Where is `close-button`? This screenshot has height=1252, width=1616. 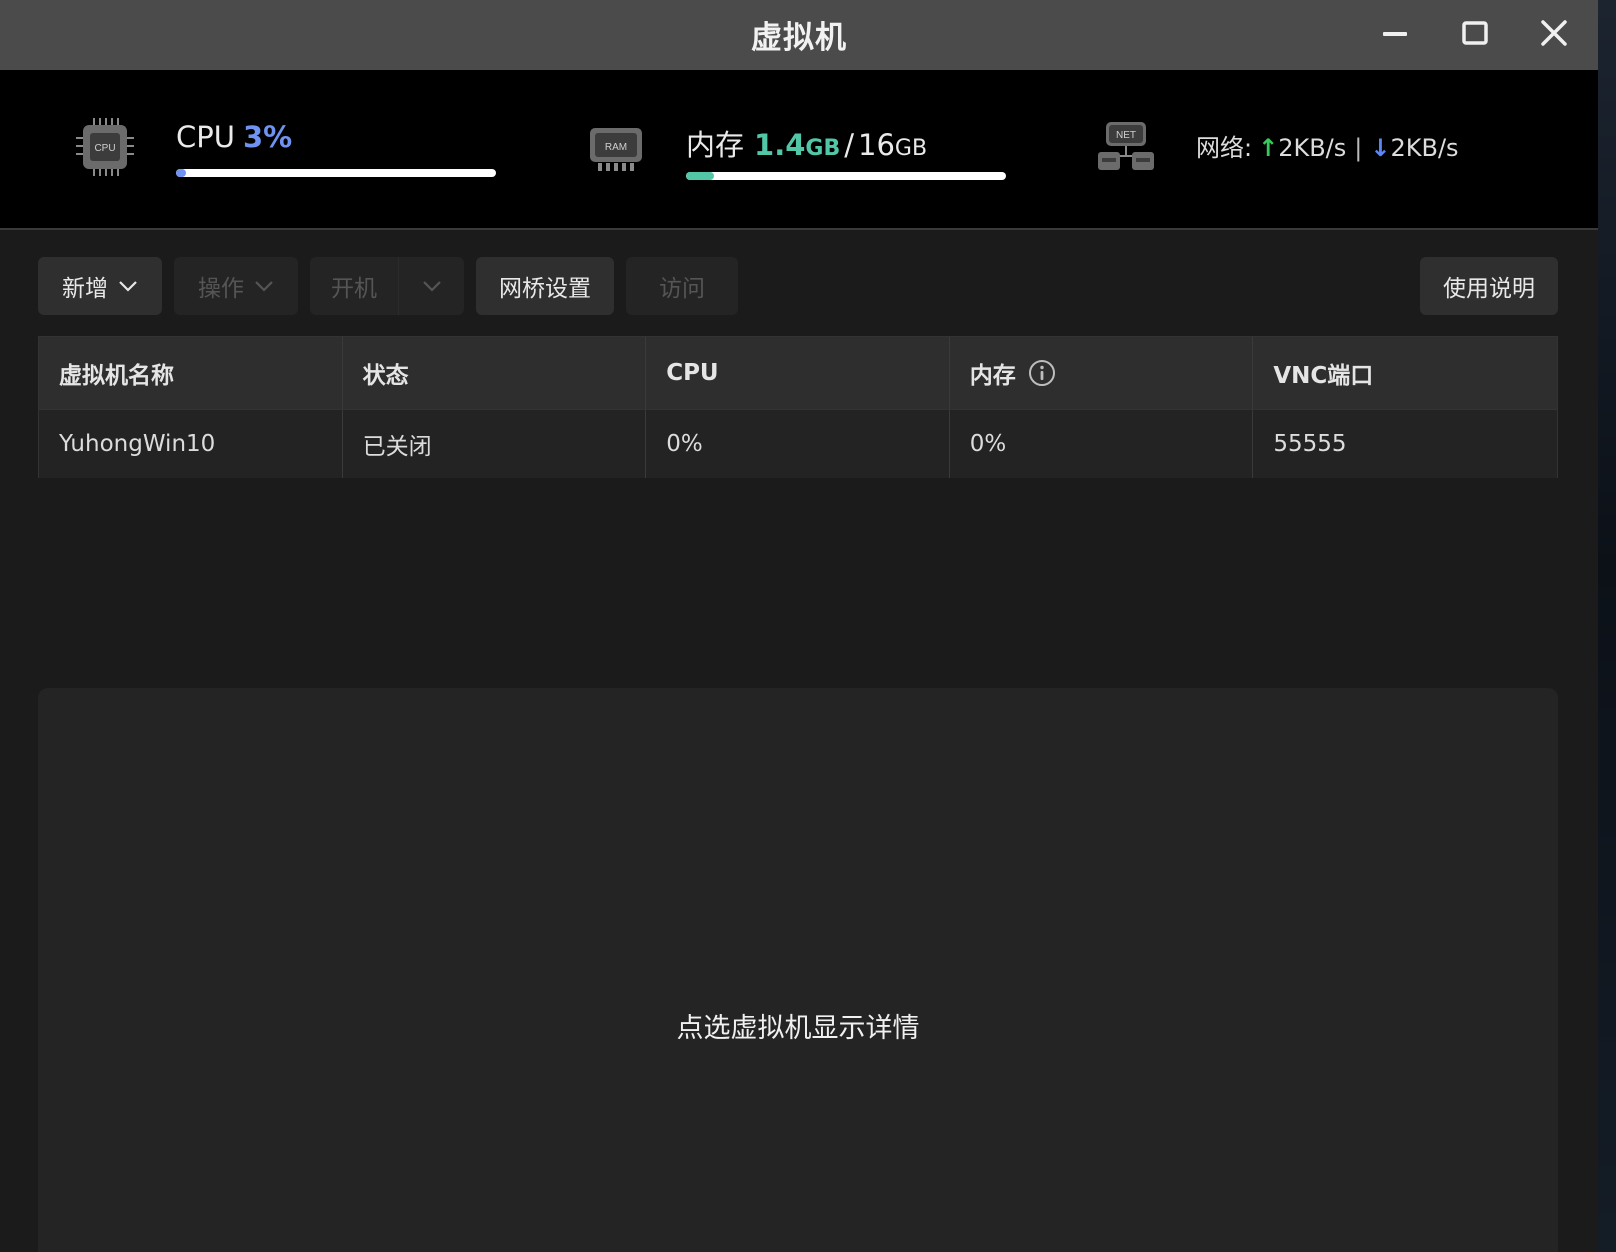
close-button is located at coordinates (1554, 34).